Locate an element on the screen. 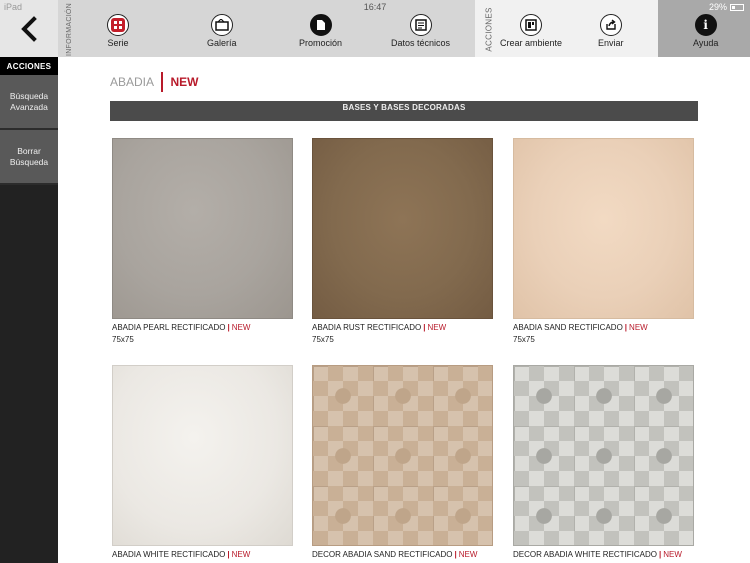 The height and width of the screenshot is (563, 750). sidebar-header: ACCIONES is located at coordinates (29, 66).